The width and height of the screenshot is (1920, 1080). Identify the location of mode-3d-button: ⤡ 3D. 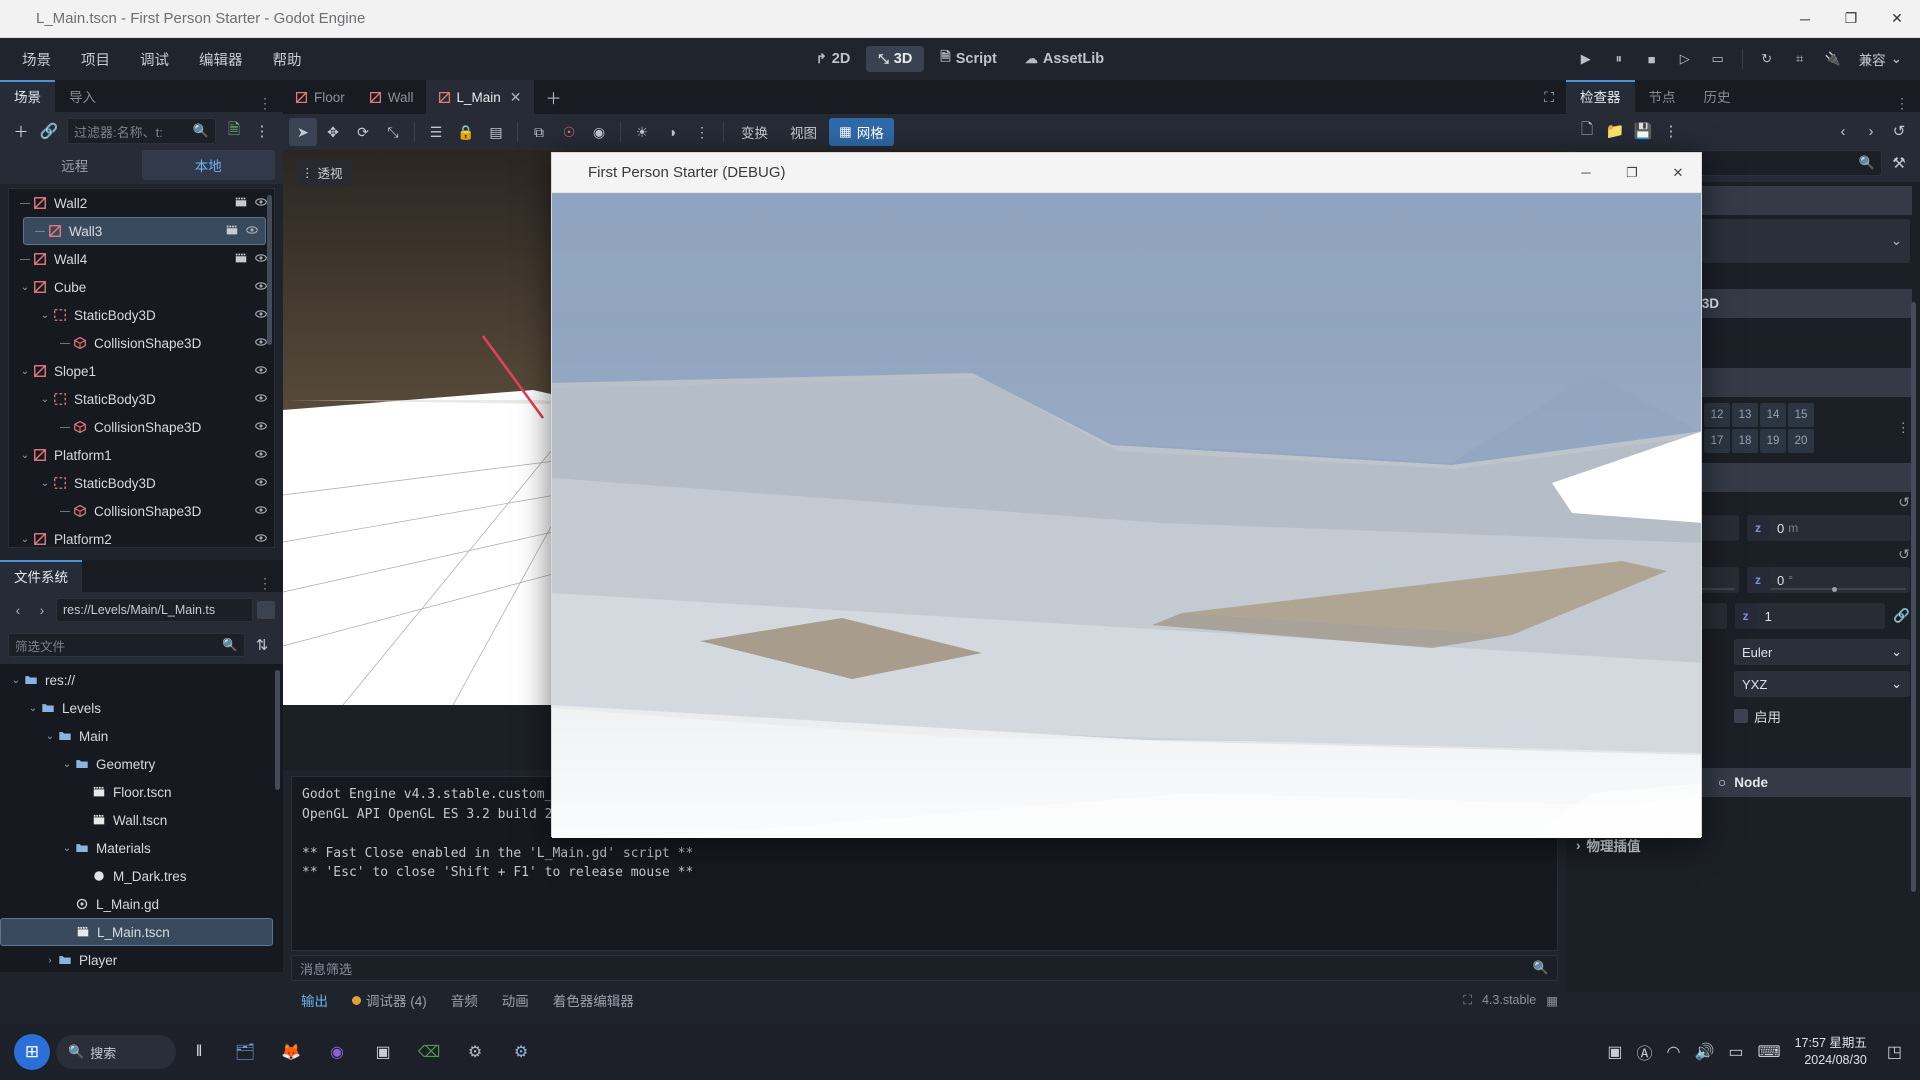
(895, 59).